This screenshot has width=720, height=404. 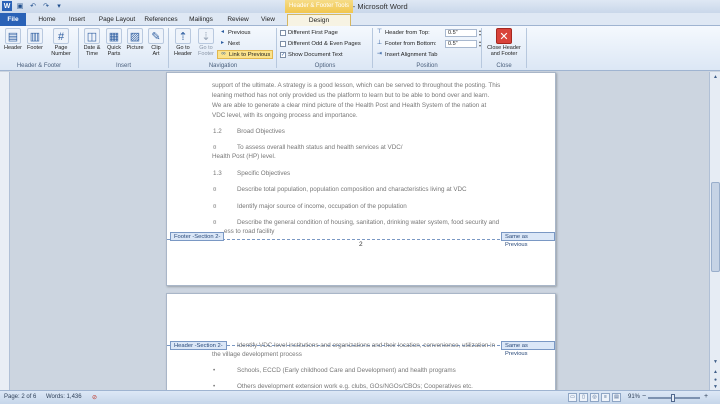 I want to click on zoom-slider-handle, so click(x=673, y=398).